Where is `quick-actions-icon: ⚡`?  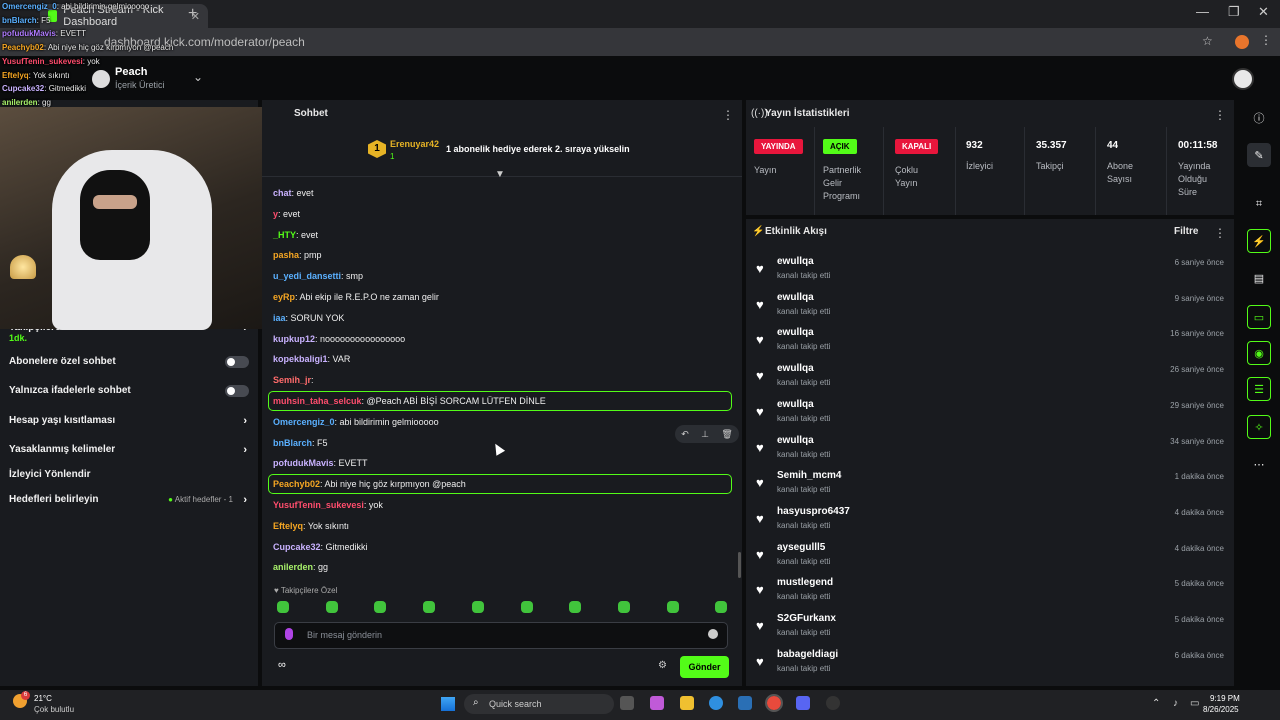 quick-actions-icon: ⚡ is located at coordinates (1259, 241).